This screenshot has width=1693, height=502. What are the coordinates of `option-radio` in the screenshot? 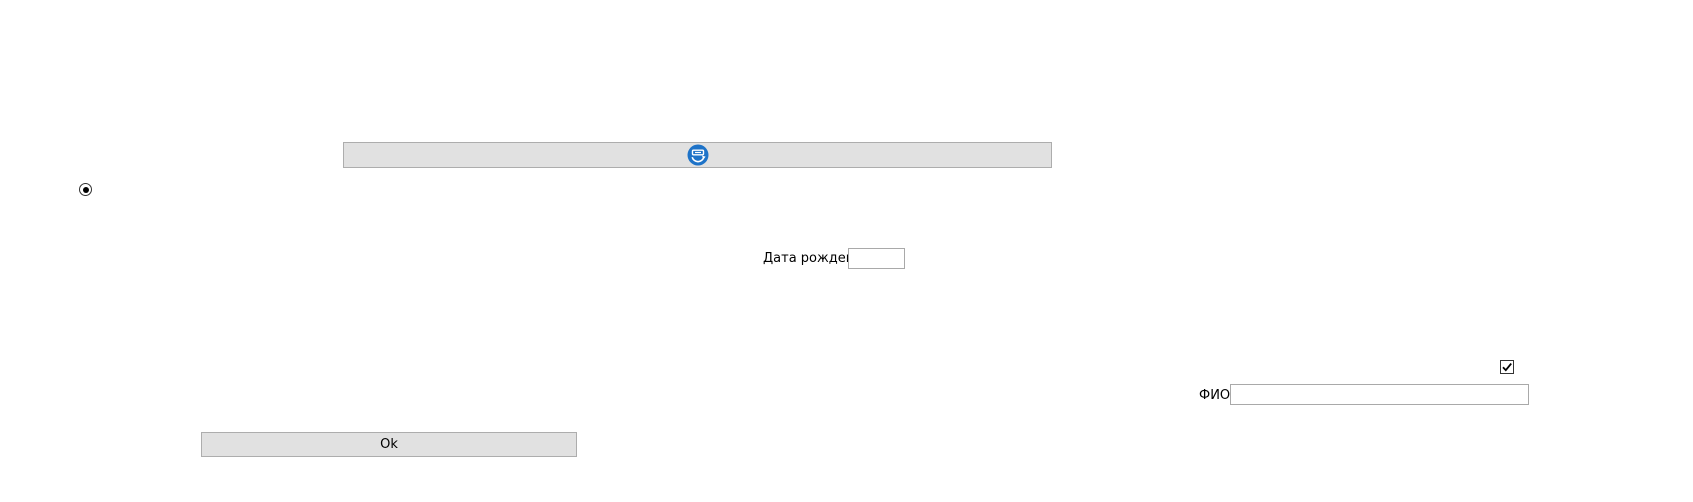 It's located at (85, 189).